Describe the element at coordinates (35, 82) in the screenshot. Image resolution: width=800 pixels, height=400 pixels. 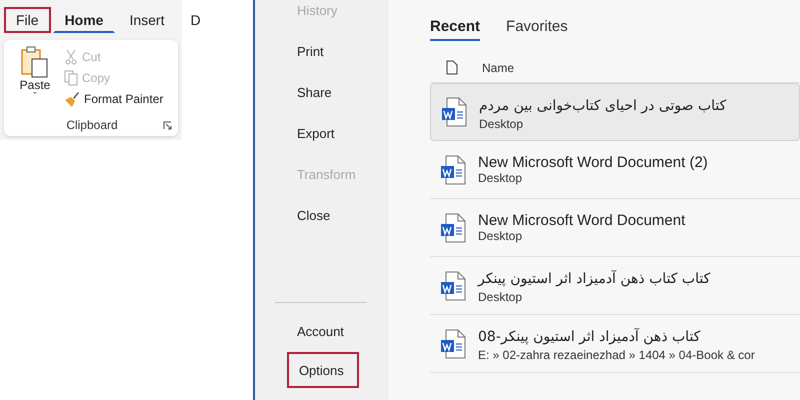
I see `paste-button: Paste ˇ` at that location.